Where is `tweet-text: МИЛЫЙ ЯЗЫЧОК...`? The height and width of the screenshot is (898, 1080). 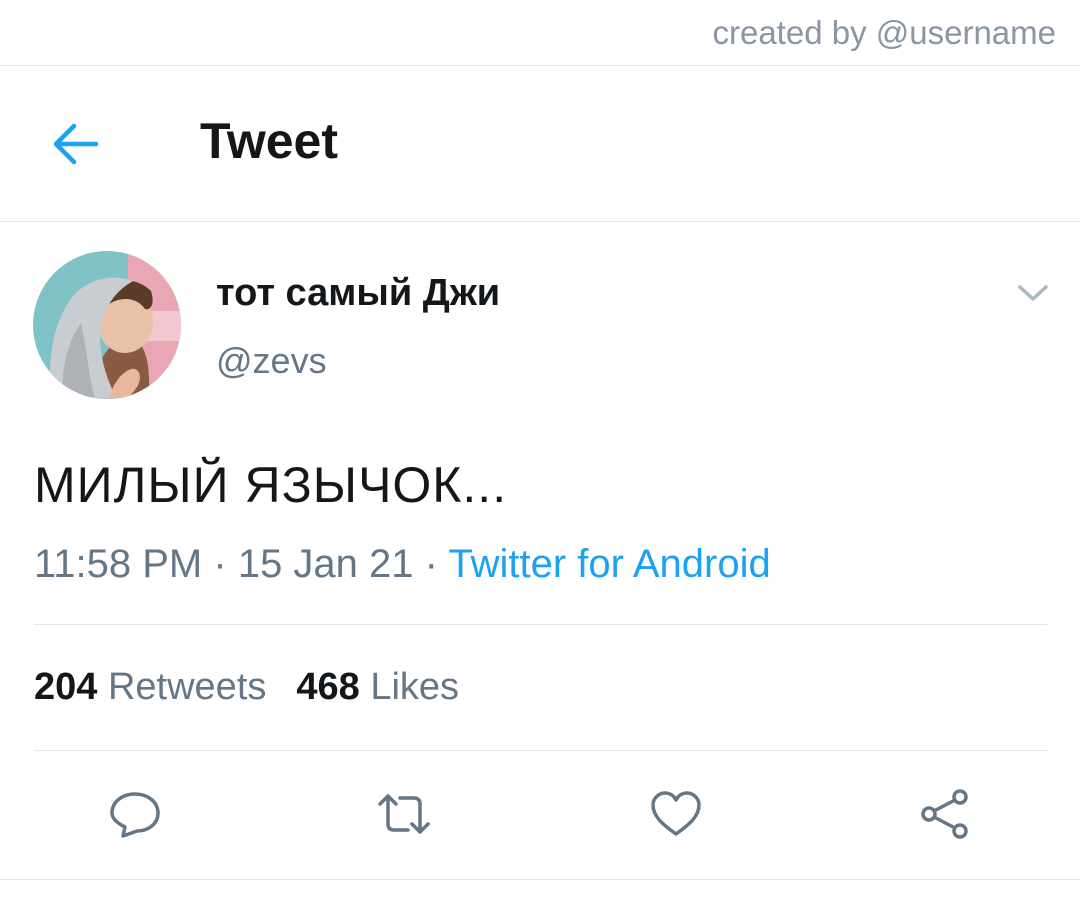 tweet-text: МИЛЫЙ ЯЗЫЧОК... is located at coordinates (271, 485).